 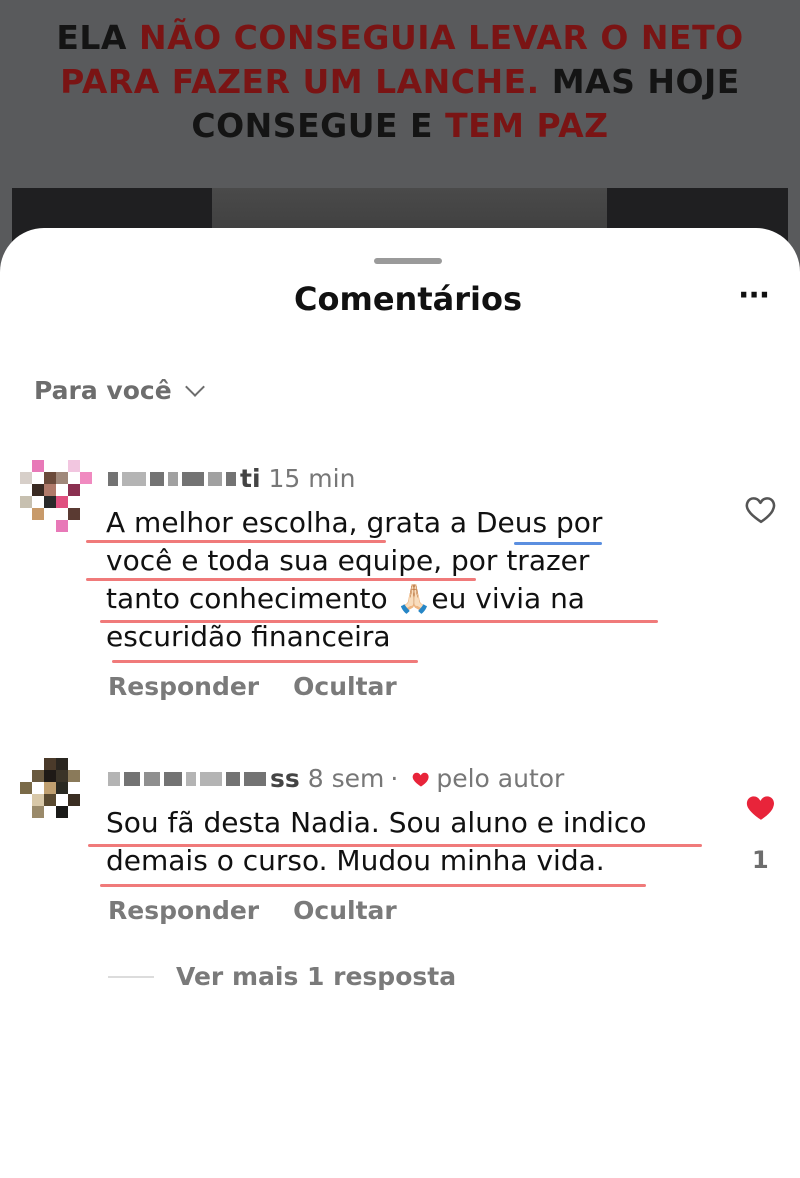 What do you see at coordinates (300, 81) in the screenshot?
I see `caption-part: PARA FAZER UM LANCHE.` at bounding box center [300, 81].